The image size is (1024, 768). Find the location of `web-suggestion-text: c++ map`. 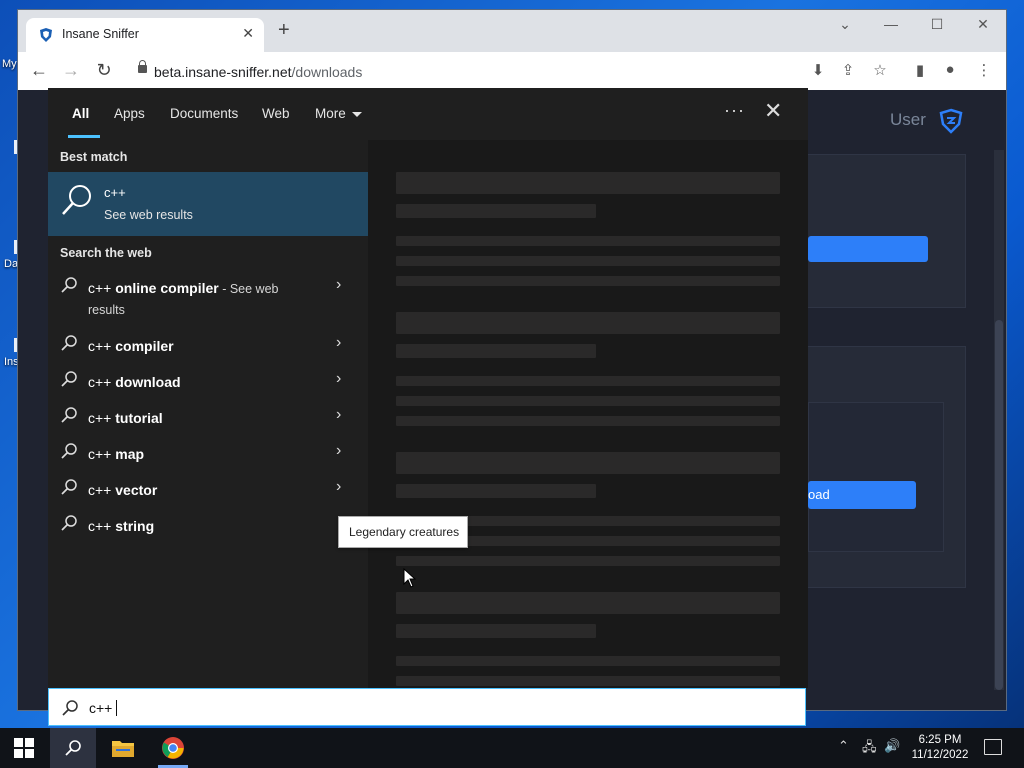

web-suggestion-text: c++ map is located at coordinates (203, 454).